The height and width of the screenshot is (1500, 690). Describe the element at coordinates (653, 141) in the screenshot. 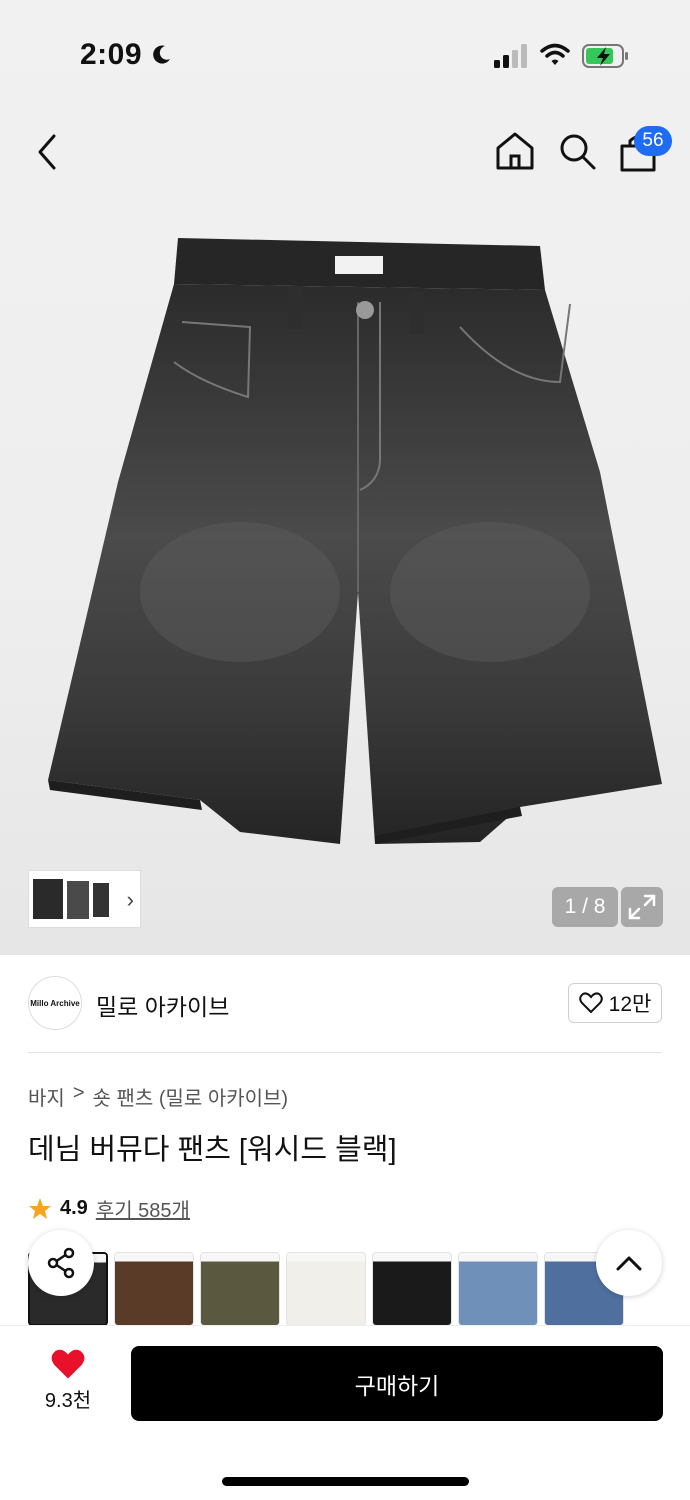

I see `cart-count-badge: 56` at that location.